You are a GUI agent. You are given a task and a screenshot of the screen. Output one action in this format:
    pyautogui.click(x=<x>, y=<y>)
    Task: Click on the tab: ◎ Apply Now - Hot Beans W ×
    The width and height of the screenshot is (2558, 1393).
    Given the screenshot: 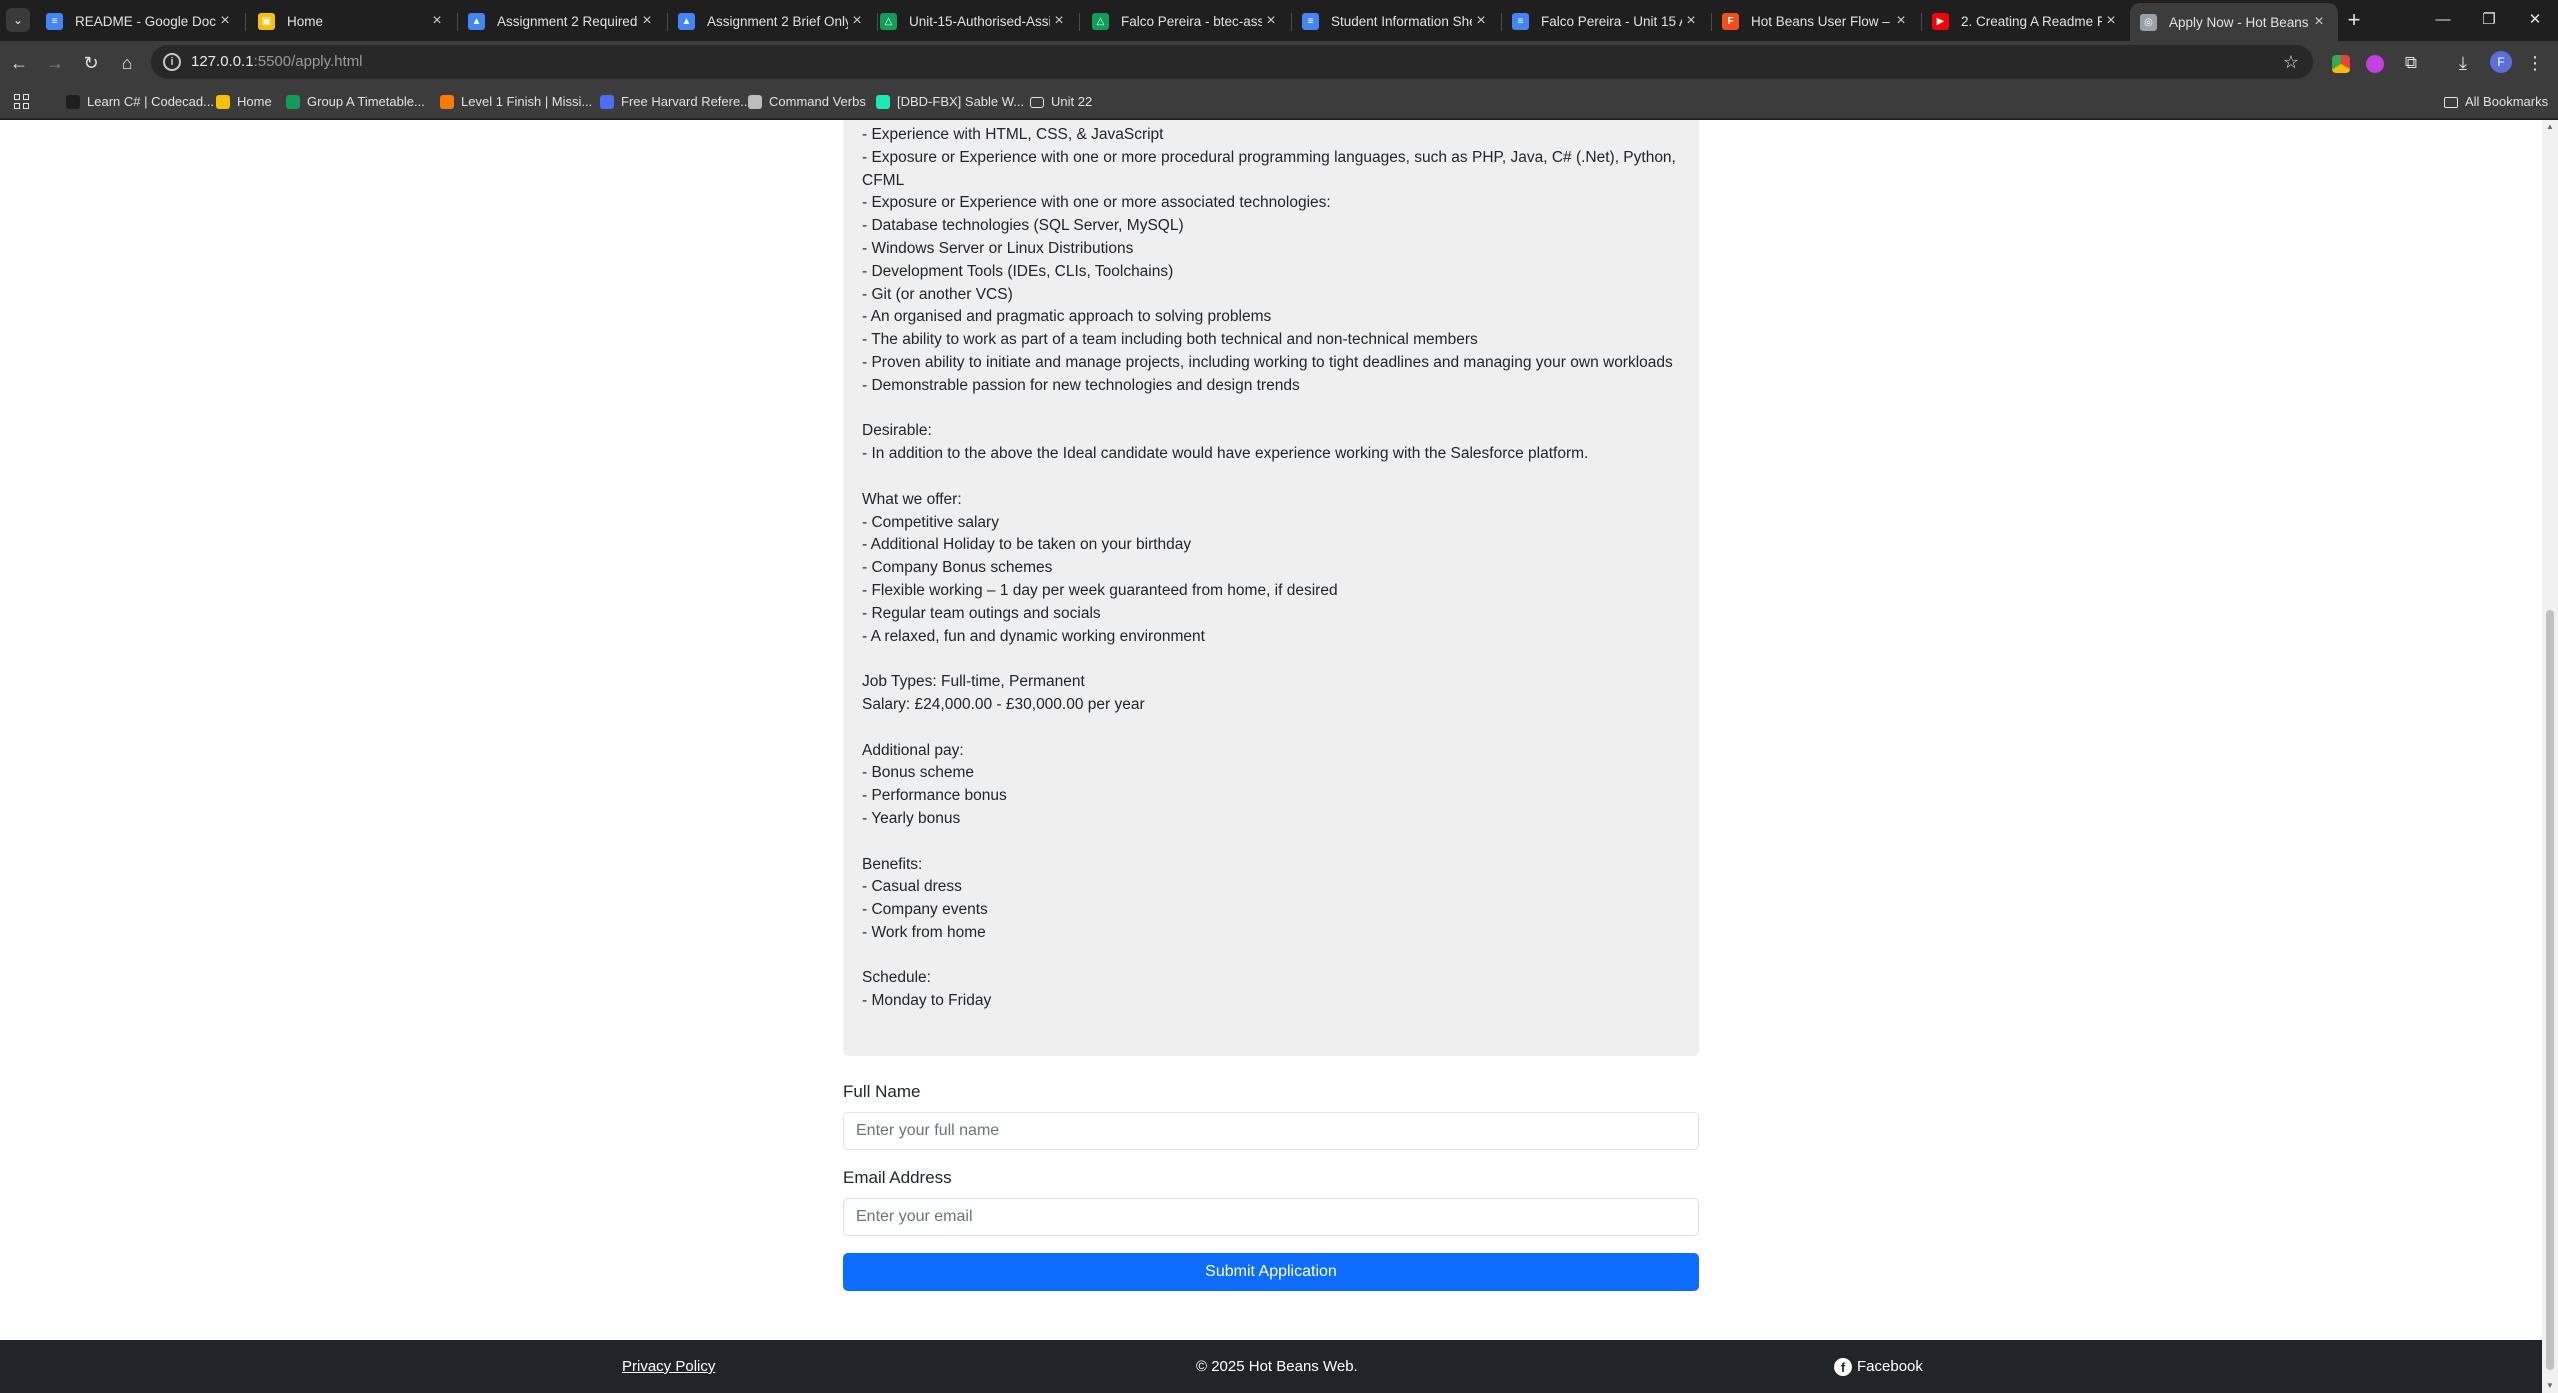 What is the action you would take?
    pyautogui.click(x=2234, y=22)
    